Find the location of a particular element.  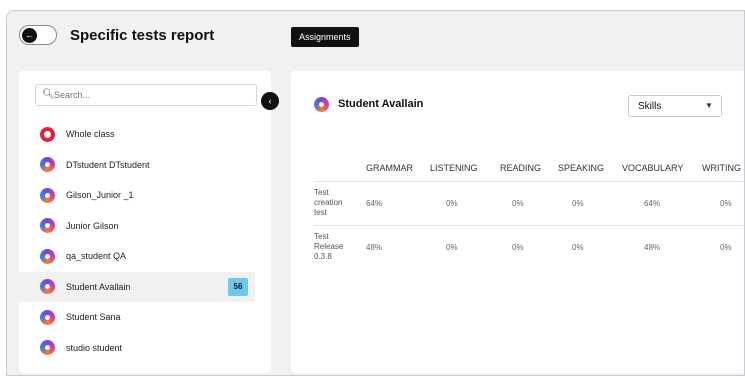

search-input is located at coordinates (152, 95).